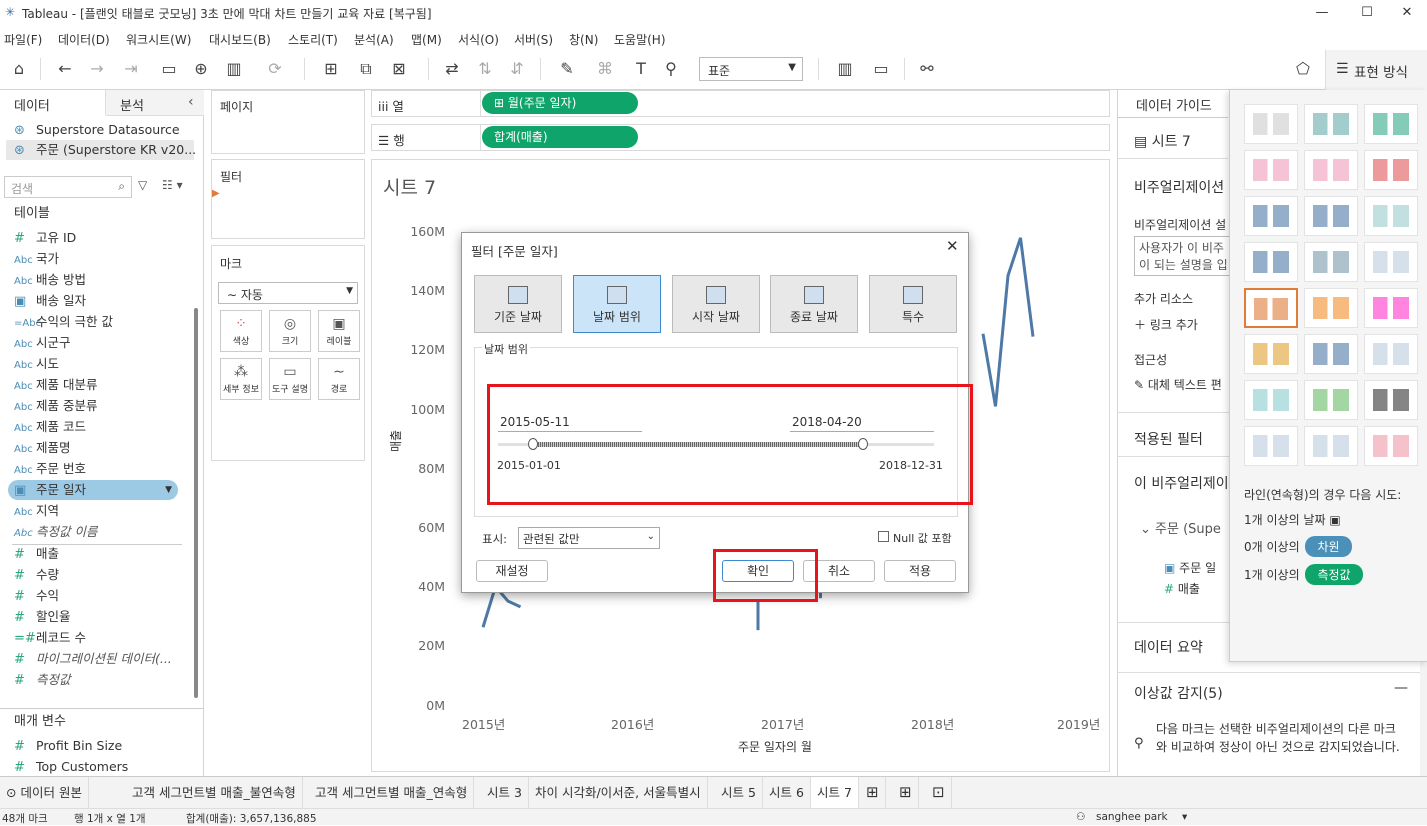  Describe the element at coordinates (1376, 70) in the screenshot. I see `showme-button: ☰ 표현 방식` at that location.